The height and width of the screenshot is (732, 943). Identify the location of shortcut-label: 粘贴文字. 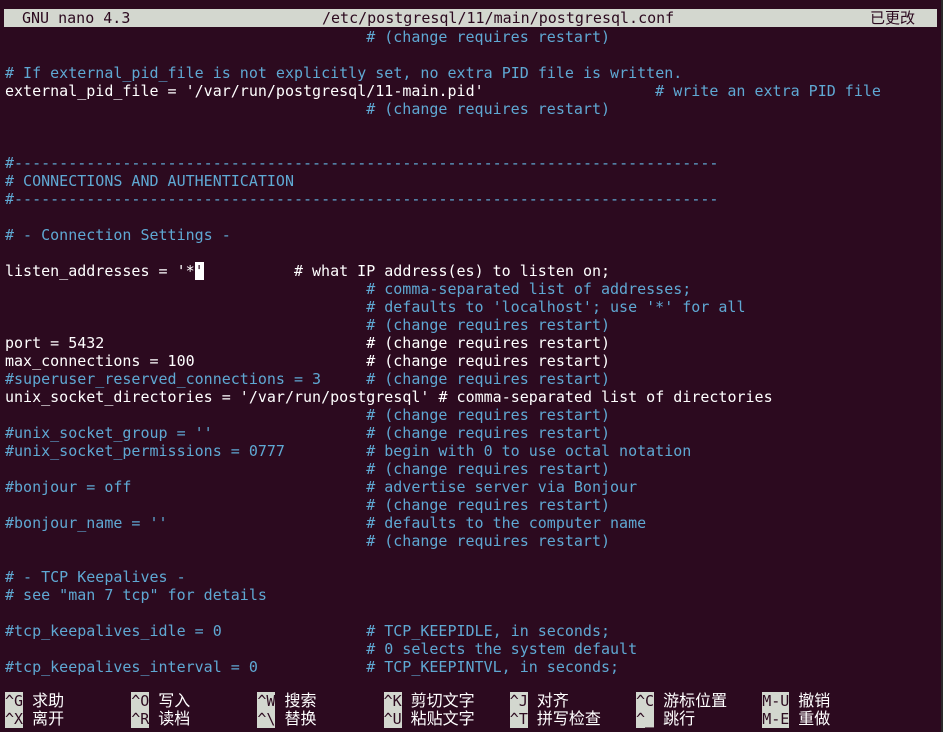
(442, 718).